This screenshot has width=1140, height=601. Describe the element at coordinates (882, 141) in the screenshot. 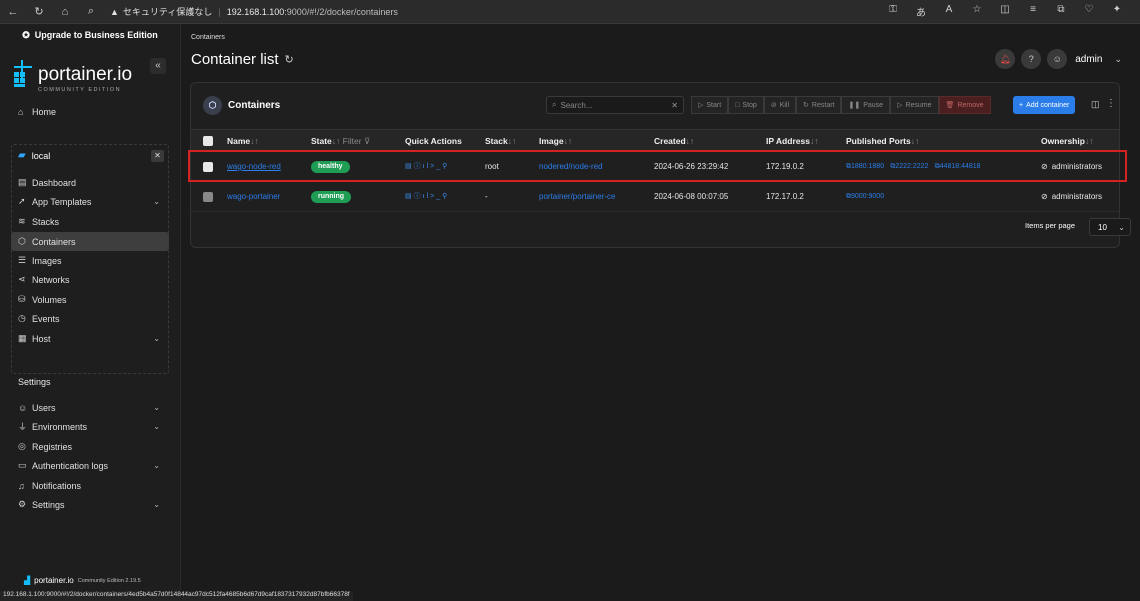

I see `column-published-ports: Published Ports↓↑` at that location.